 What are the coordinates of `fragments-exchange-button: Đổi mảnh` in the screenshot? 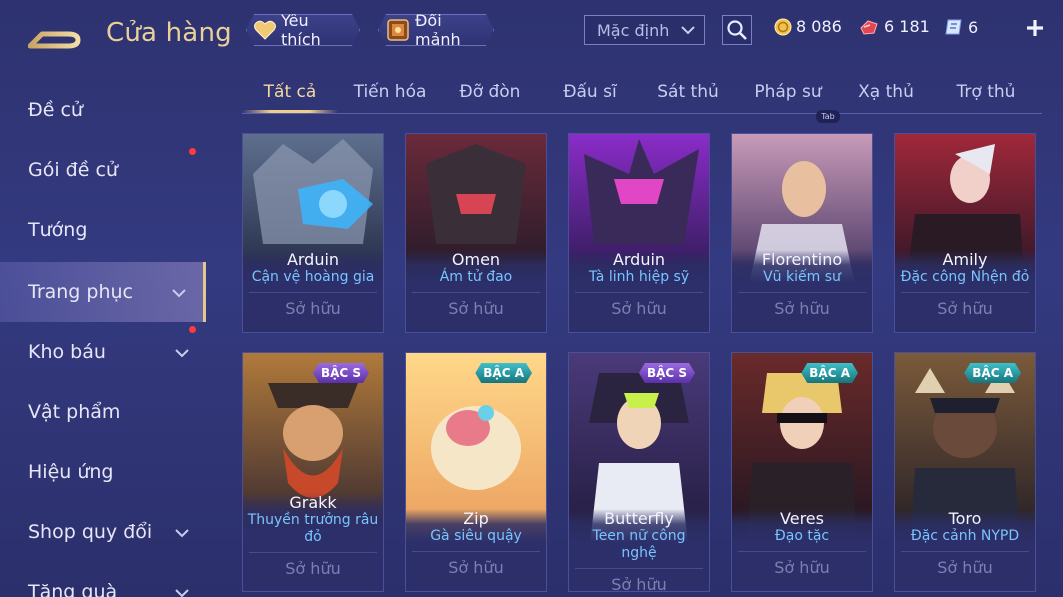 It's located at (436, 30).